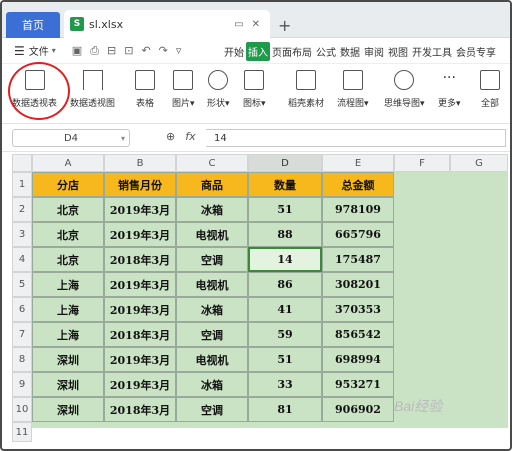 The height and width of the screenshot is (451, 512). What do you see at coordinates (285, 384) in the screenshot?
I see `table-cell: 33` at bounding box center [285, 384].